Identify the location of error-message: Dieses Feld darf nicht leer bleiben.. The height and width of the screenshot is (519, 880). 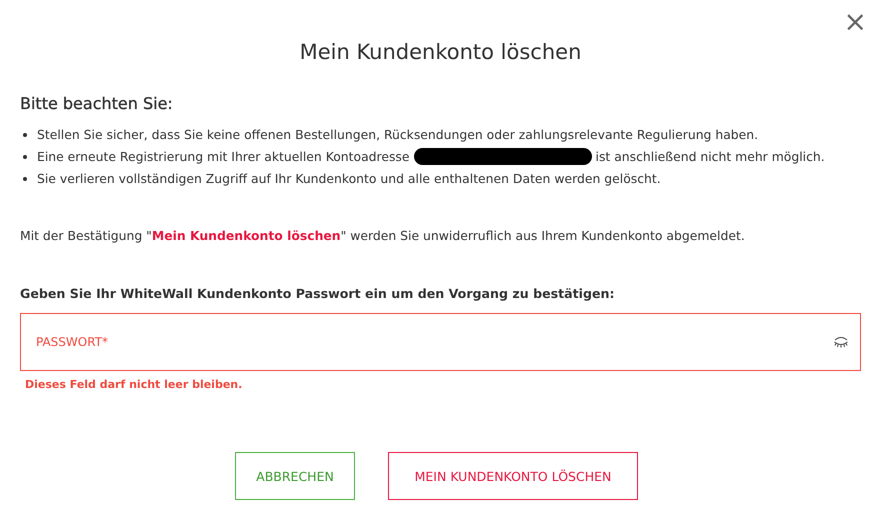
(134, 384).